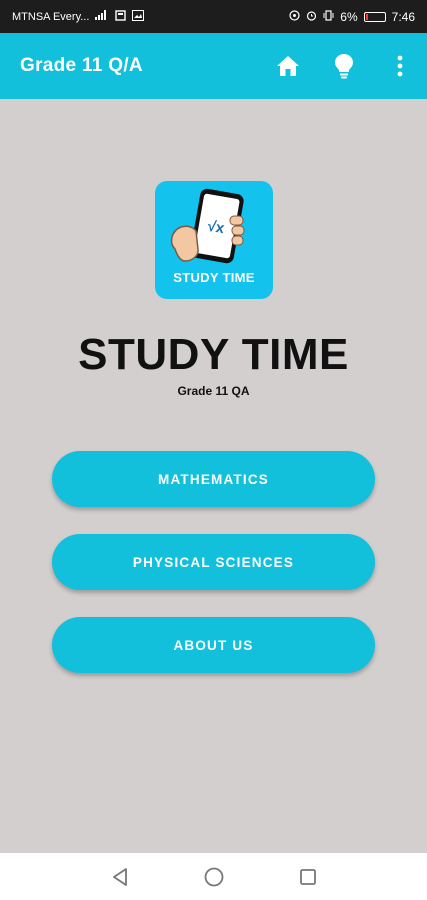  I want to click on status-bar: MTNSA Every... 6% 7:46, so click(213, 16).